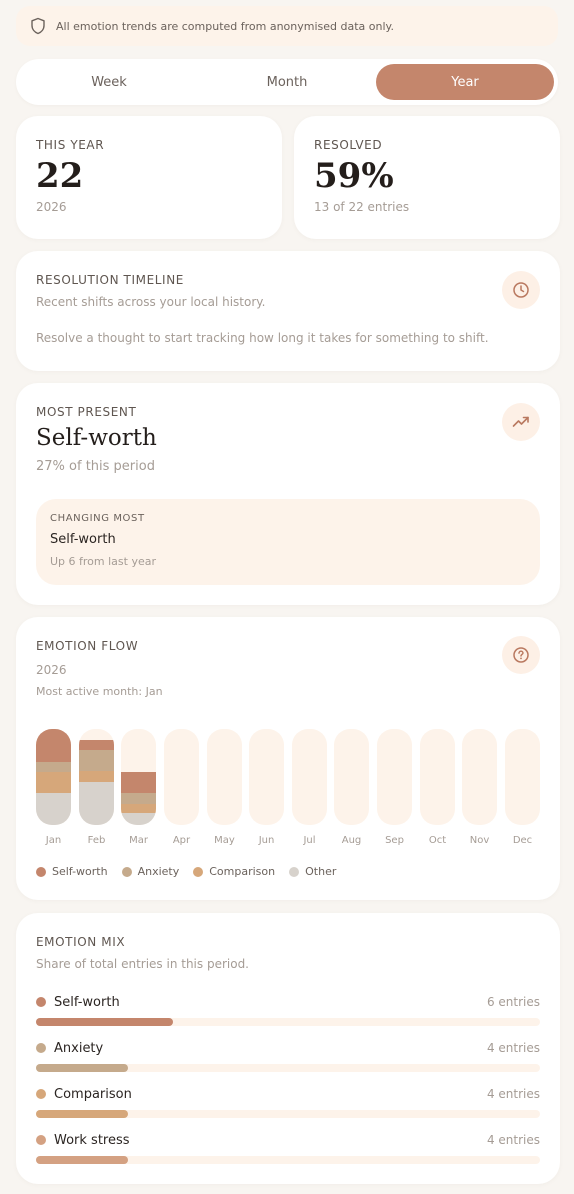  I want to click on flow-most-active: Most active month: Jan, so click(99, 691).